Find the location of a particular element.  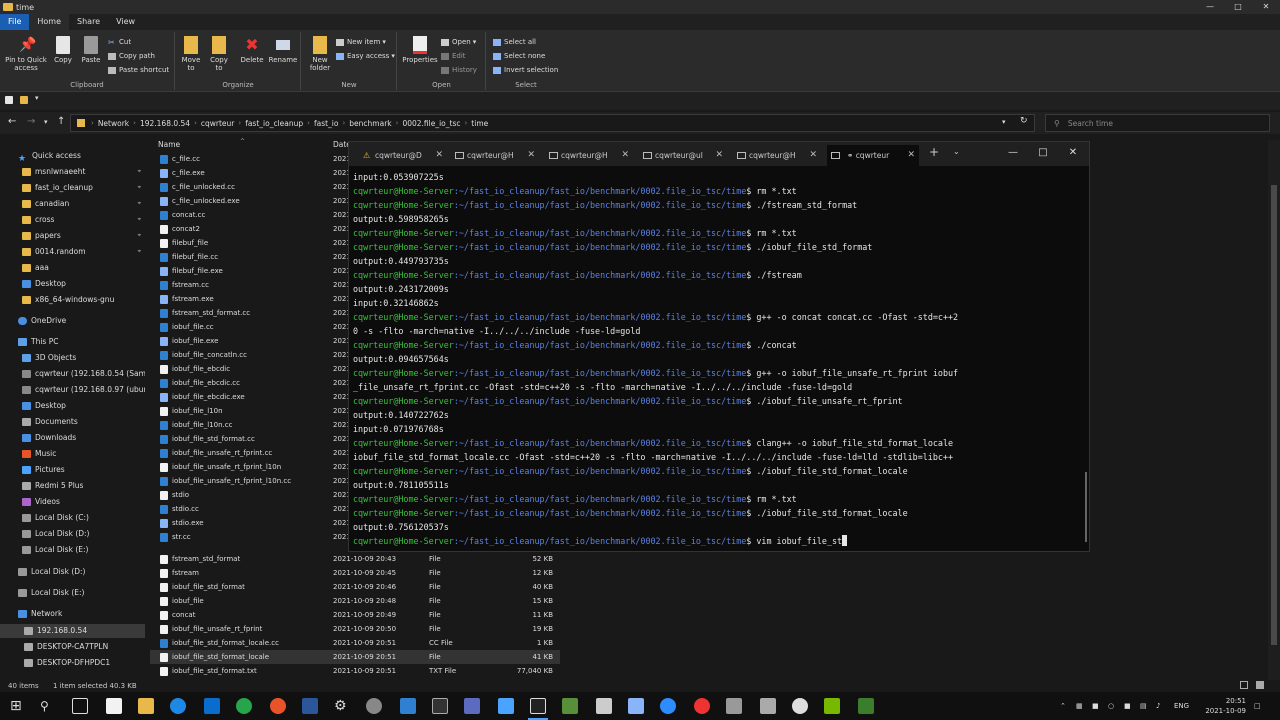

nav-network-ip: 192.168.0.54 is located at coordinates (72, 631).